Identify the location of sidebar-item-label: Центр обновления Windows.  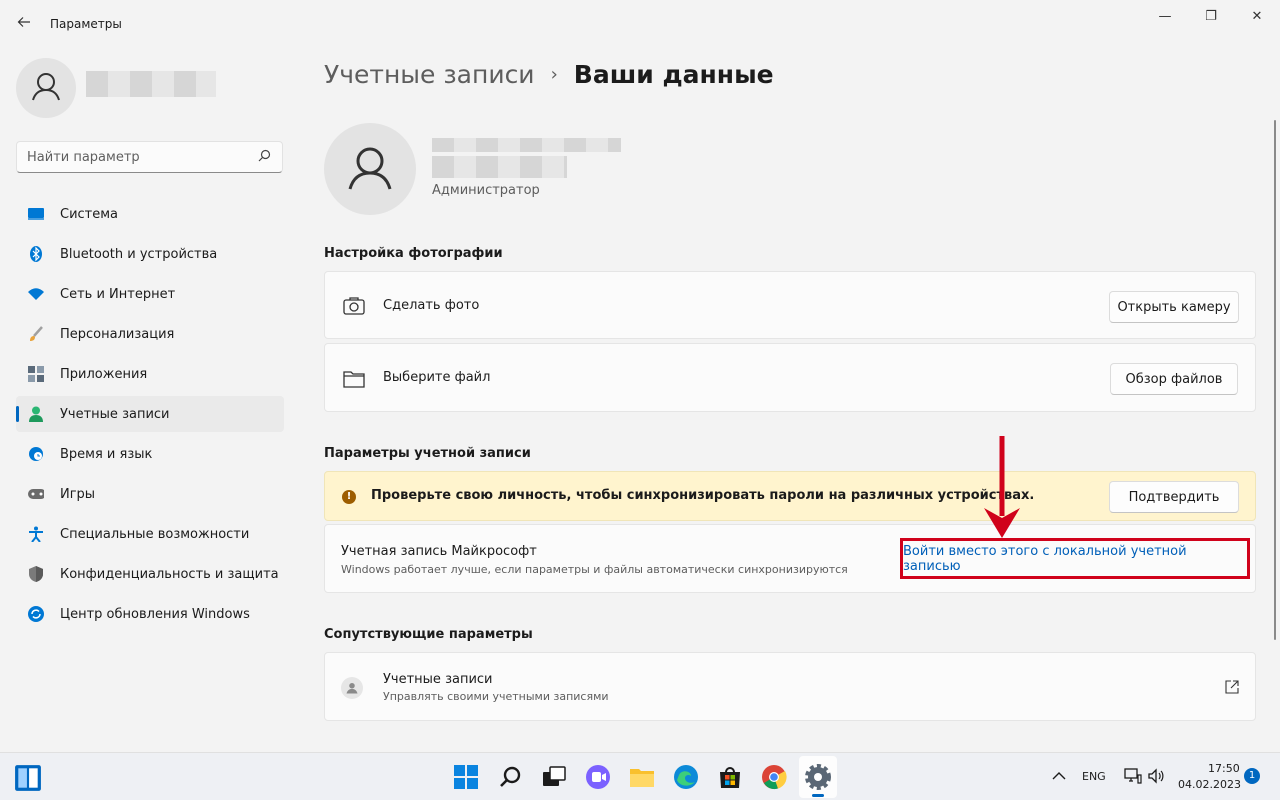
(155, 614).